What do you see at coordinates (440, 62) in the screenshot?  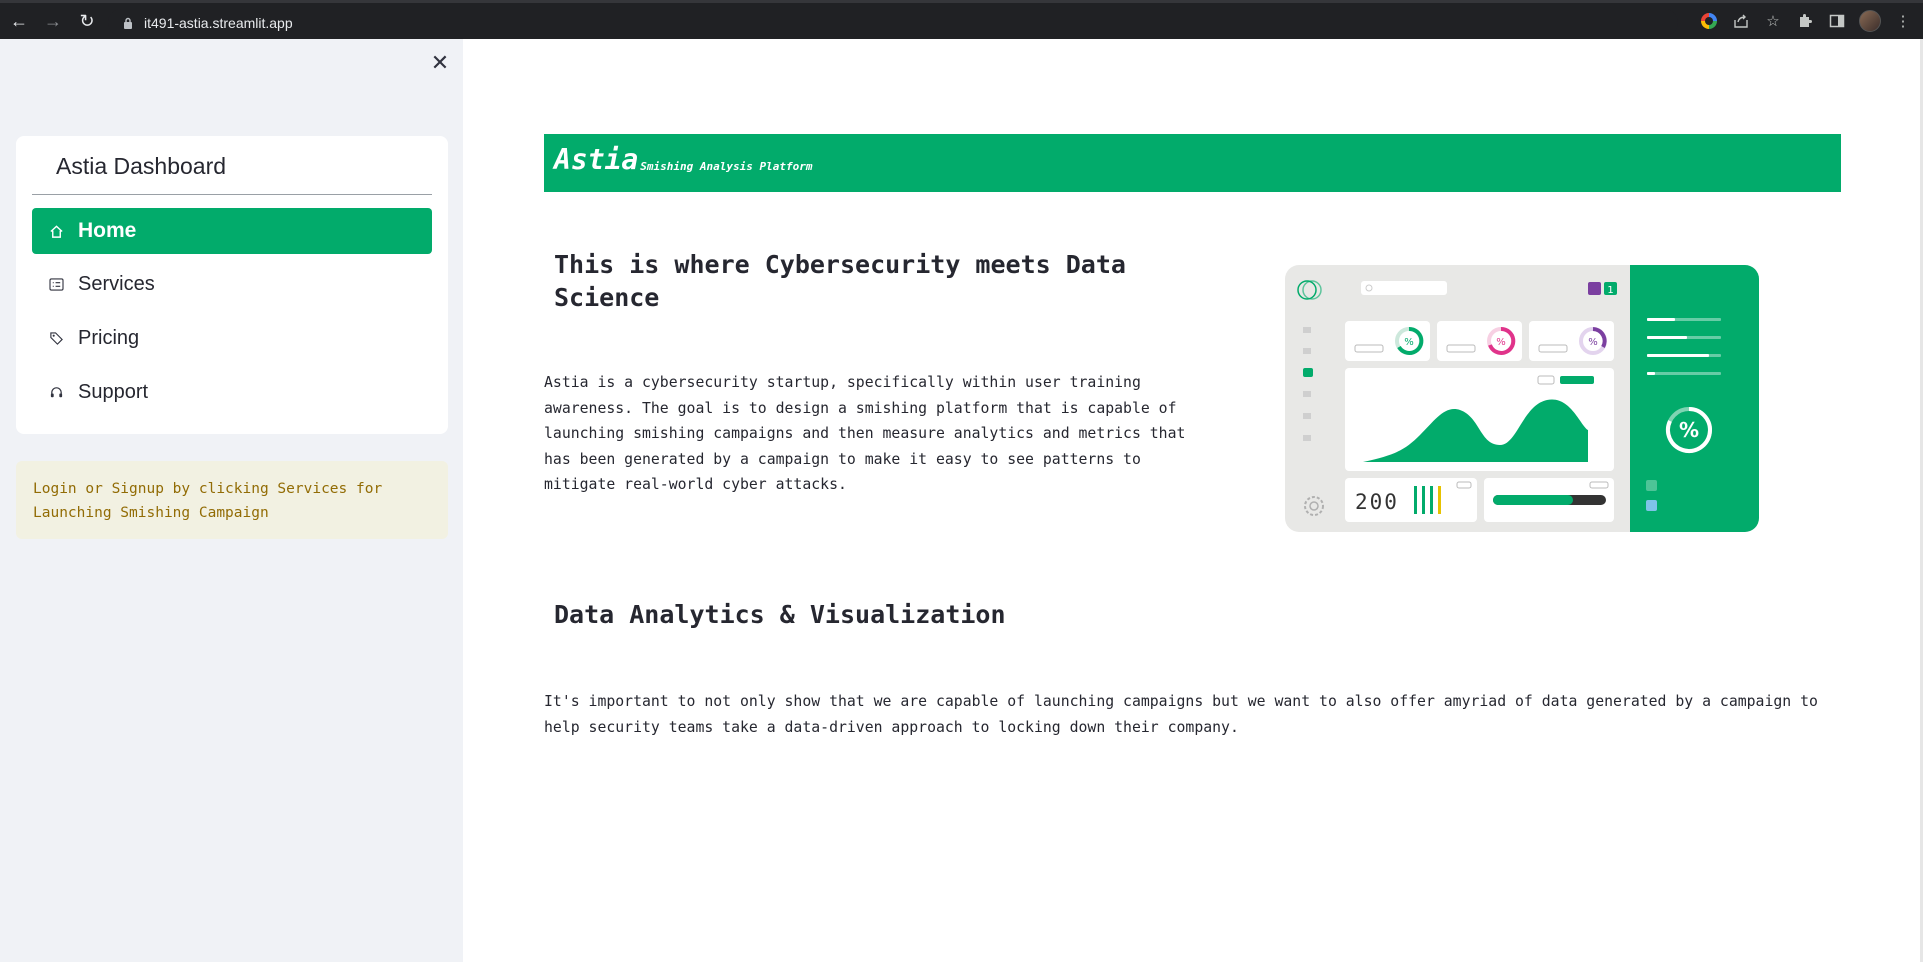 I see `close-sidebar-icon: ✕` at bounding box center [440, 62].